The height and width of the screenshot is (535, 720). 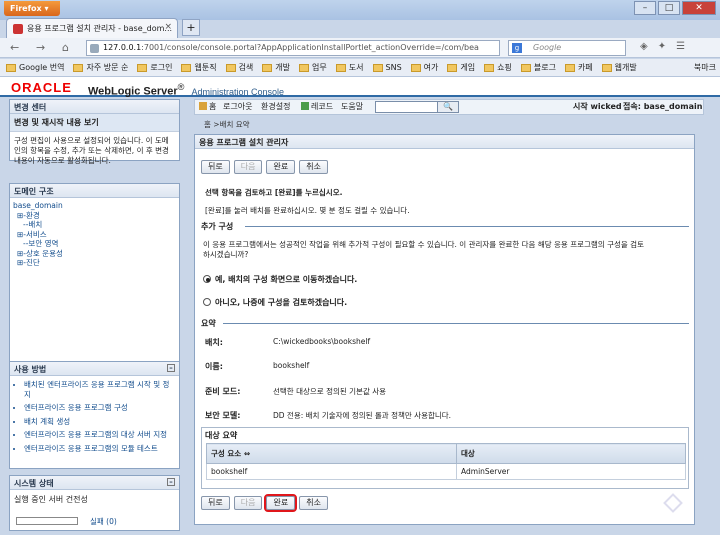 I want to click on panel-title: 시스템 상태 –, so click(x=94, y=483).